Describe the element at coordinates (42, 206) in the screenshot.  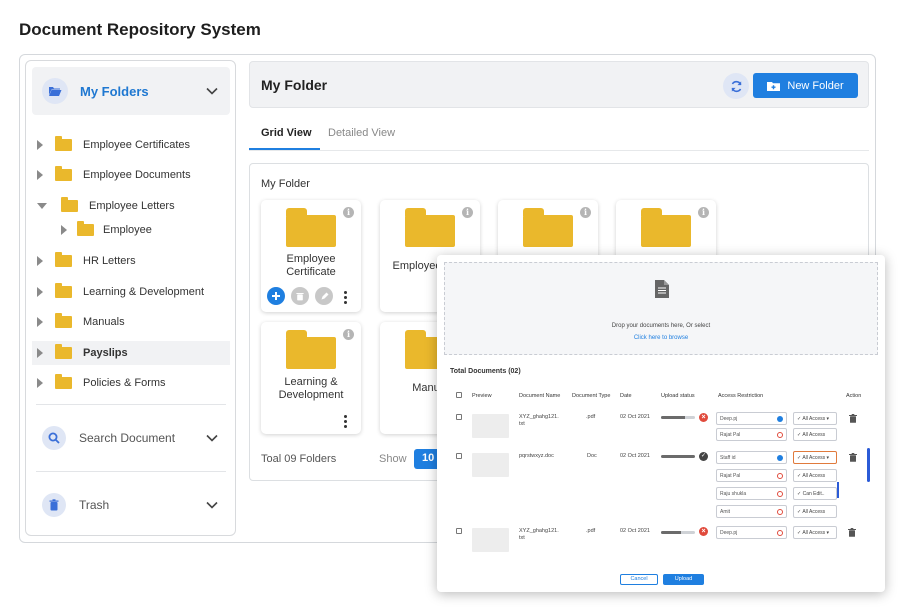
I see `collapse-arrow-icon` at that location.